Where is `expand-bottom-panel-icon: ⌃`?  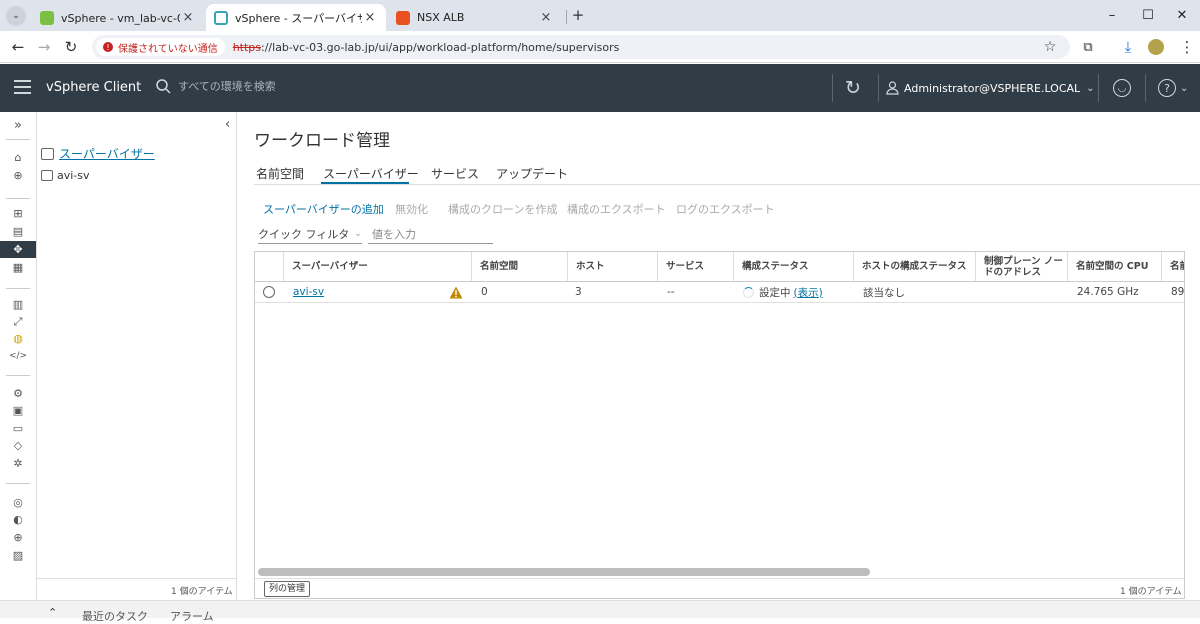
expand-bottom-panel-icon: ⌃ is located at coordinates (52, 612).